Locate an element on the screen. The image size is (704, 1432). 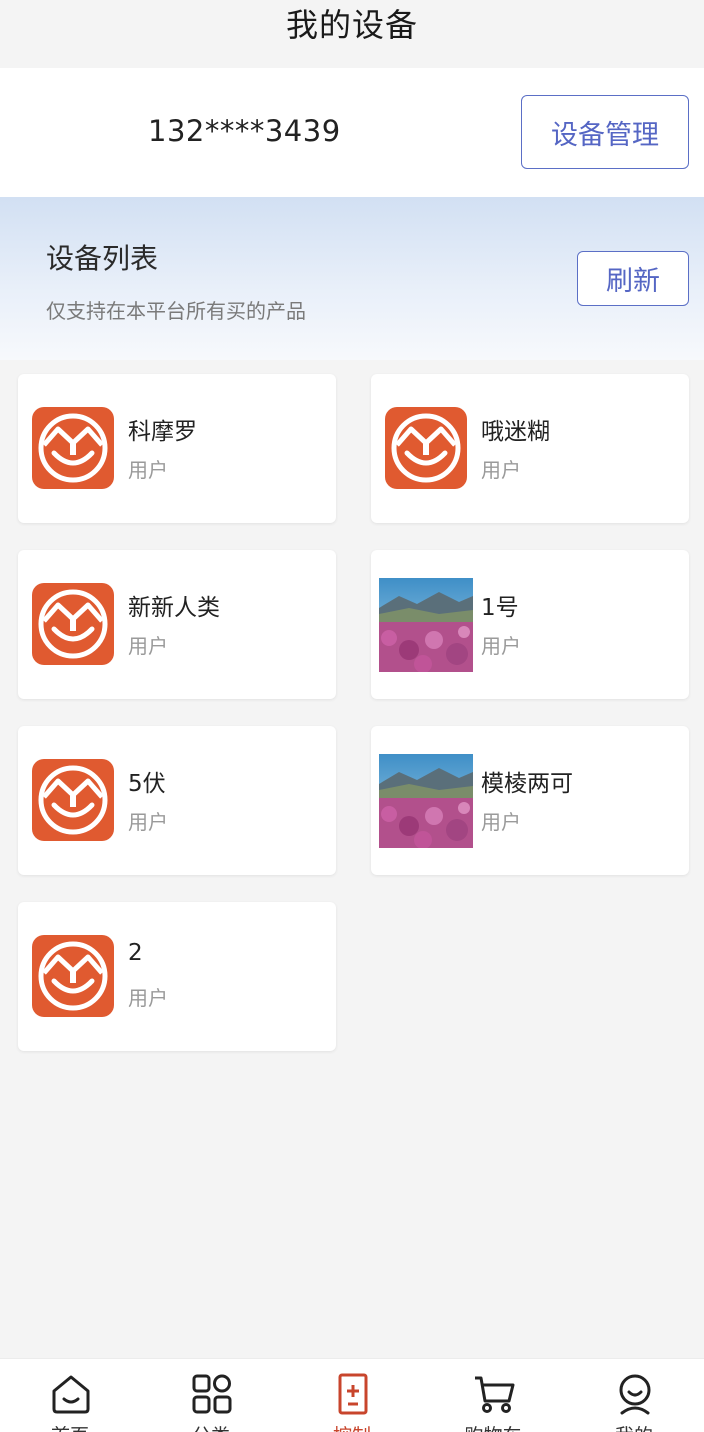
refresh-button: 刷新 is located at coordinates (633, 278).